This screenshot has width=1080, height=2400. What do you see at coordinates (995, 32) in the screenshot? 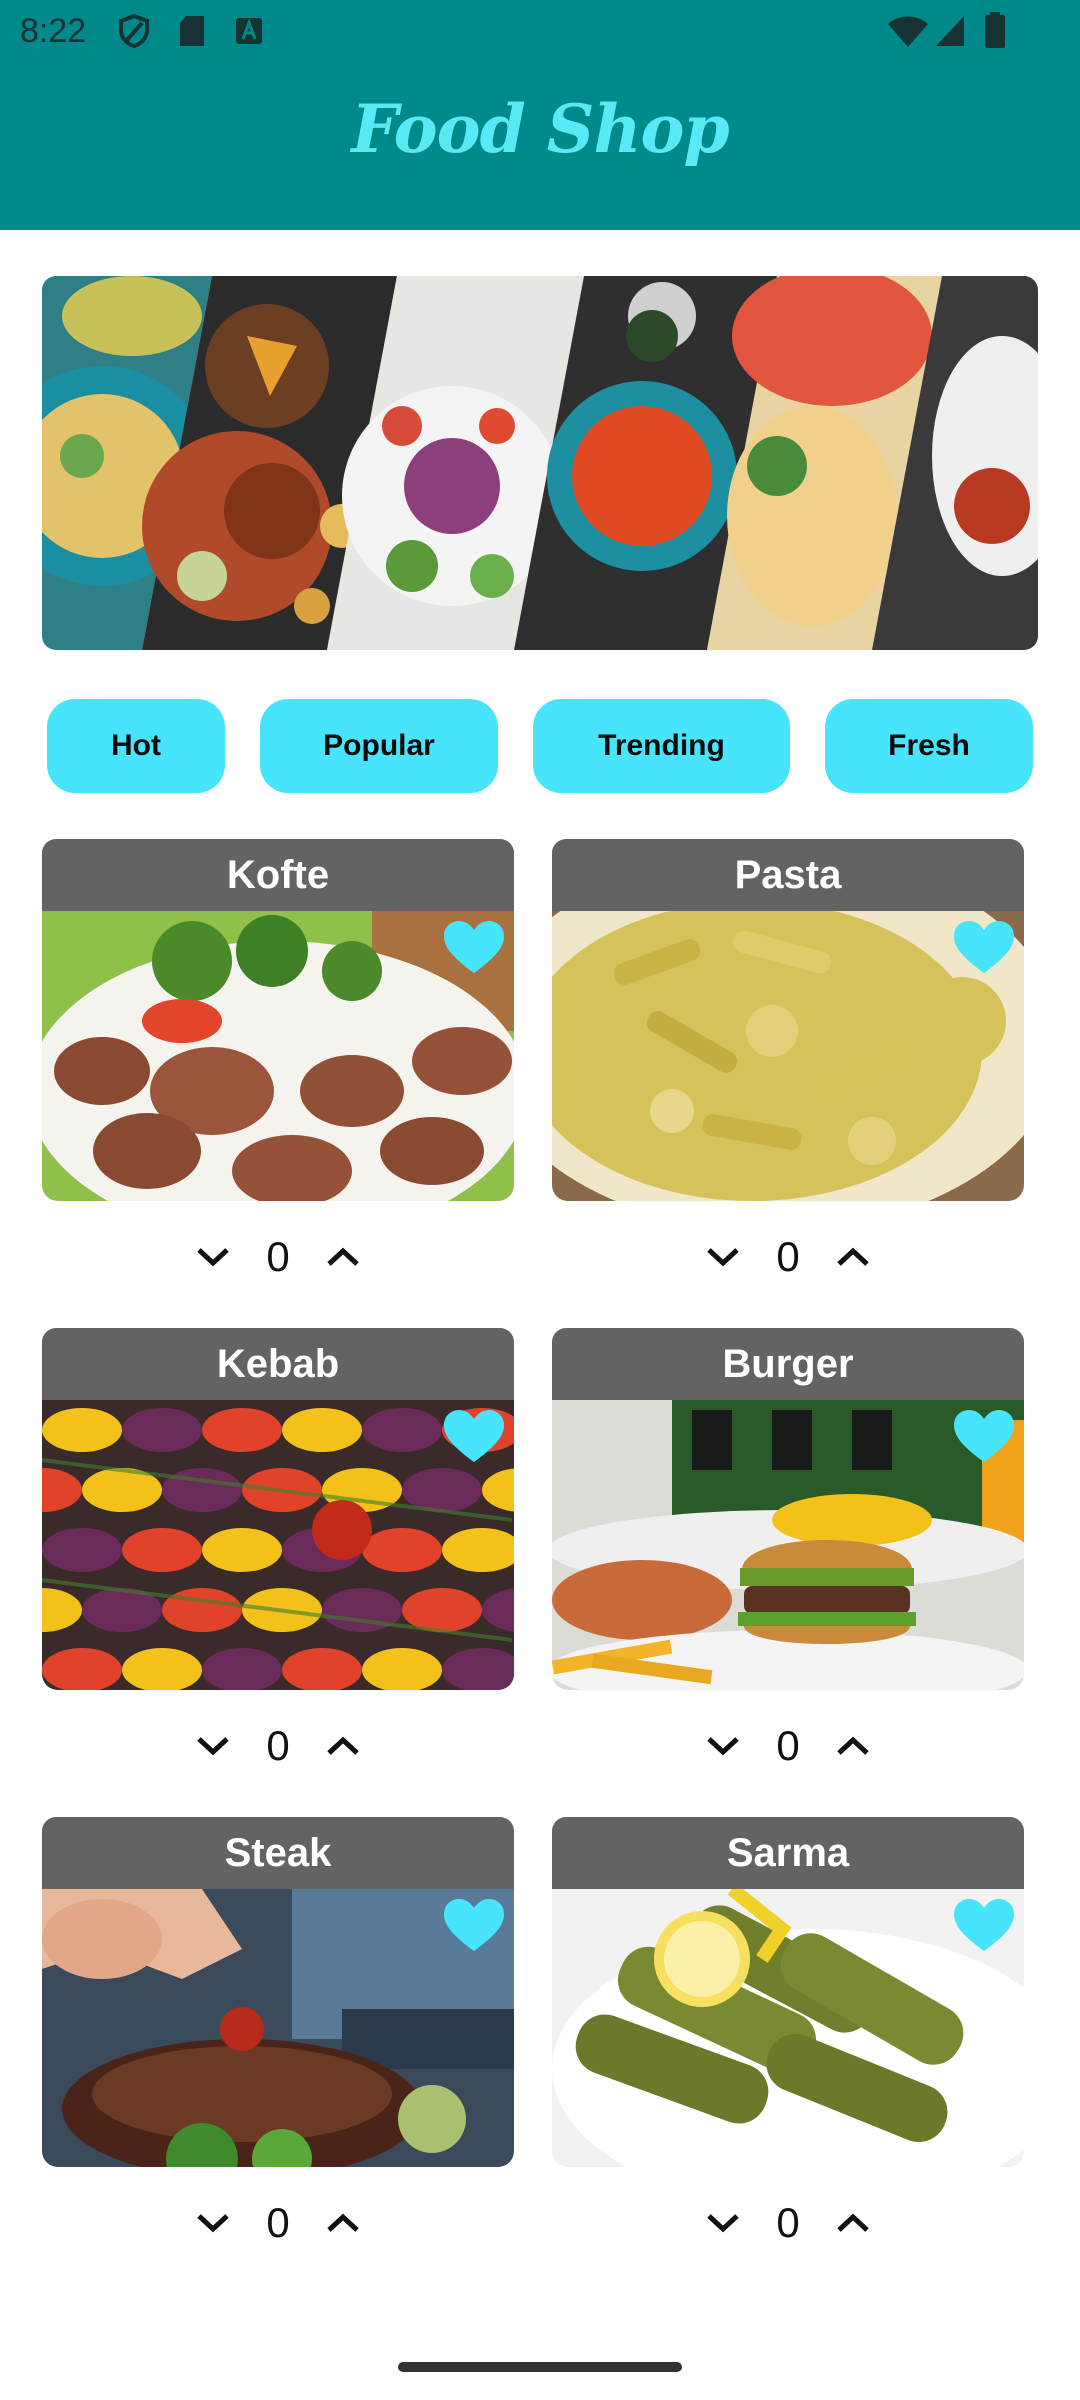
I see `battery-icon` at bounding box center [995, 32].